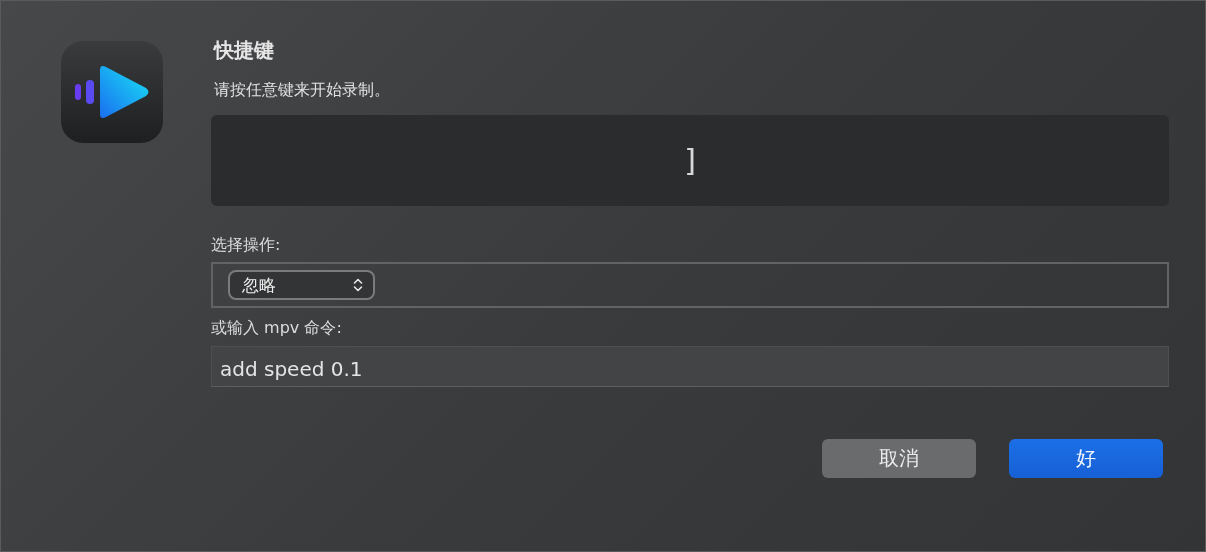  I want to click on ok-button: 好, so click(1086, 458).